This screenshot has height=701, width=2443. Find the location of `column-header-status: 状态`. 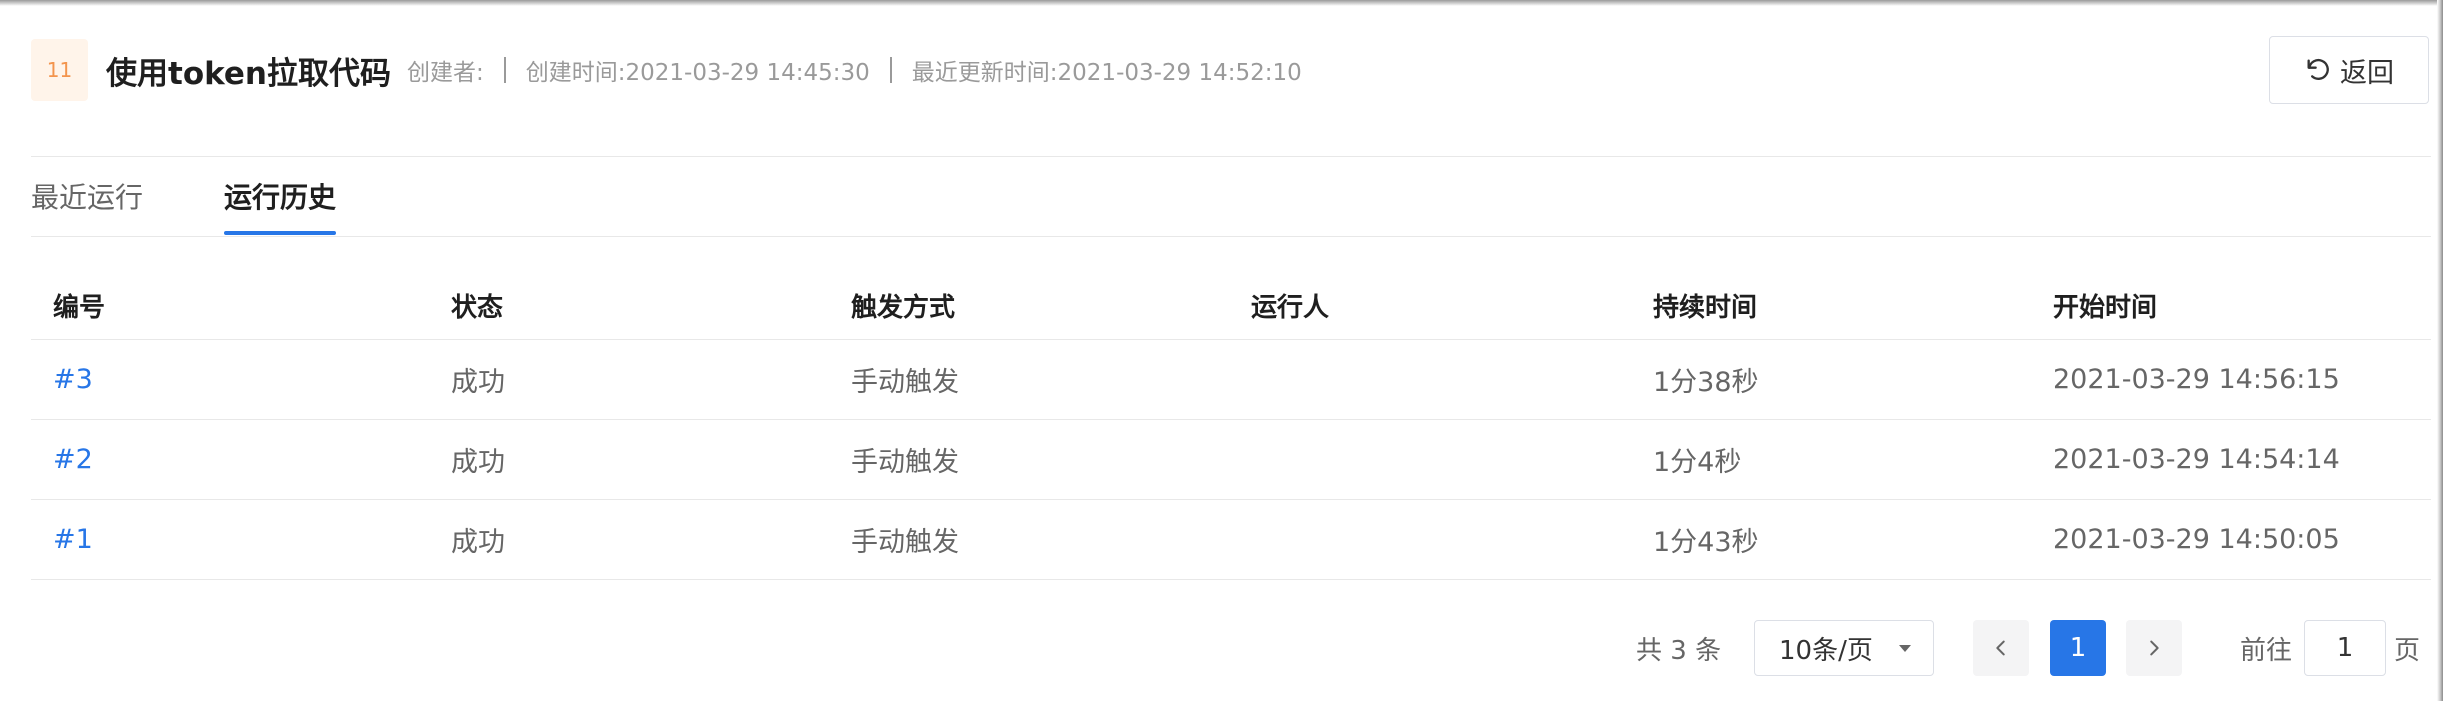

column-header-status: 状态 is located at coordinates (477, 307).